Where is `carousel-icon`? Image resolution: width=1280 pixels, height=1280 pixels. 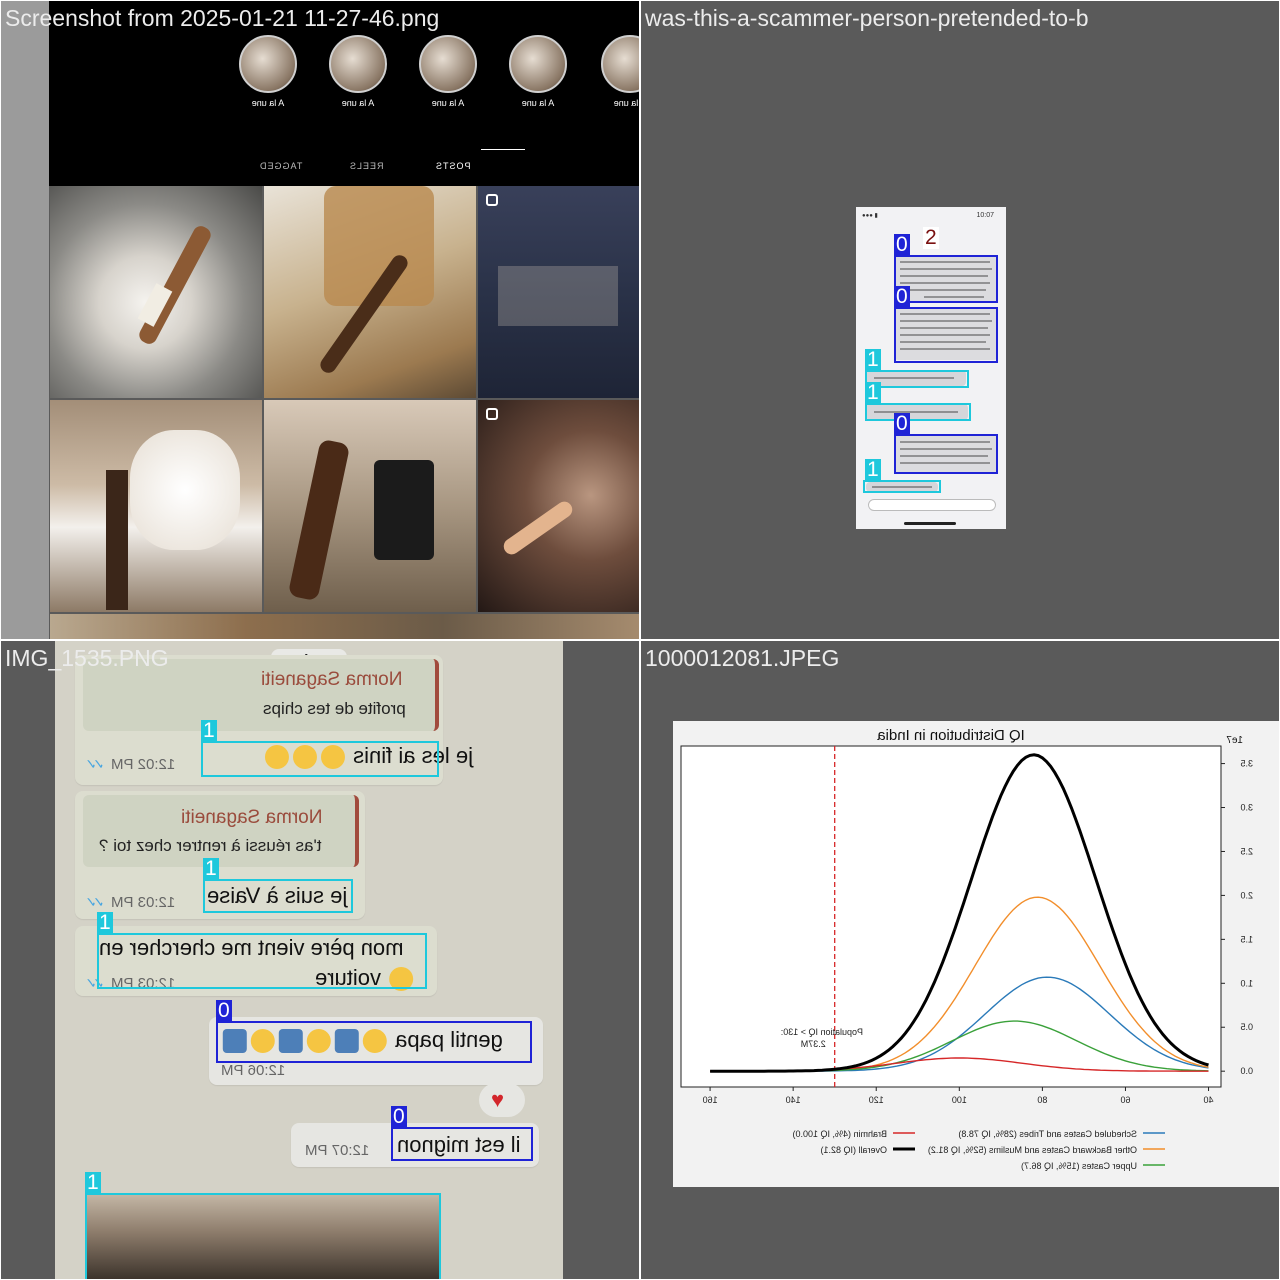
carousel-icon is located at coordinates (492, 200).